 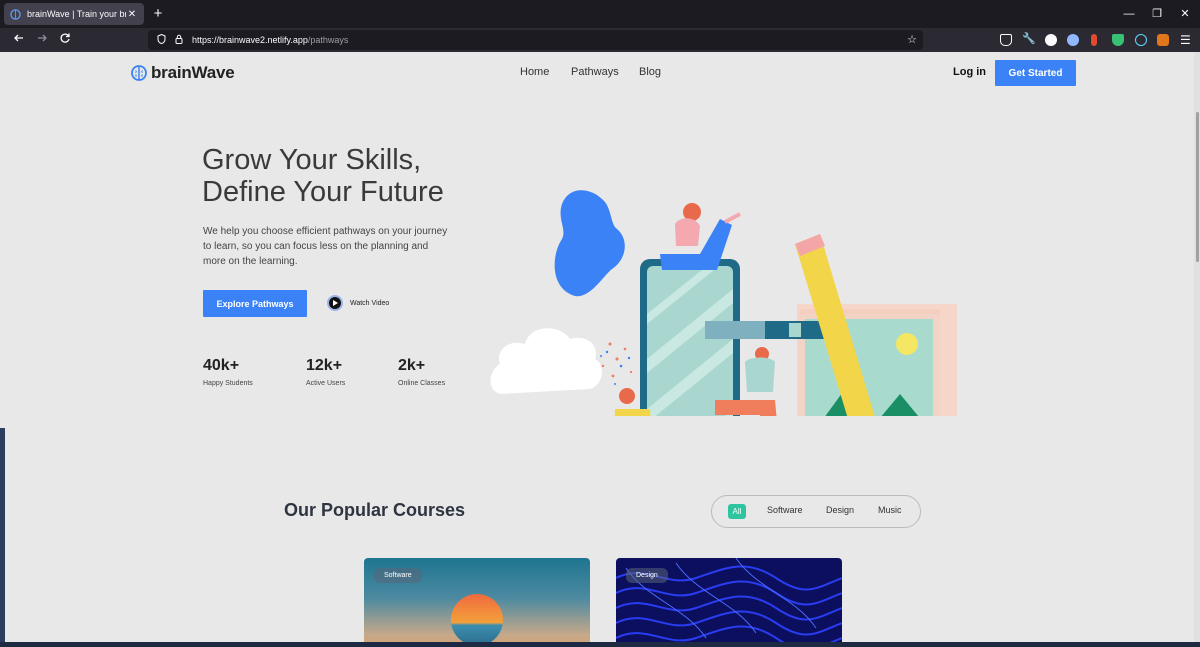 What do you see at coordinates (228, 383) in the screenshot?
I see `stat-label: Happy Students` at bounding box center [228, 383].